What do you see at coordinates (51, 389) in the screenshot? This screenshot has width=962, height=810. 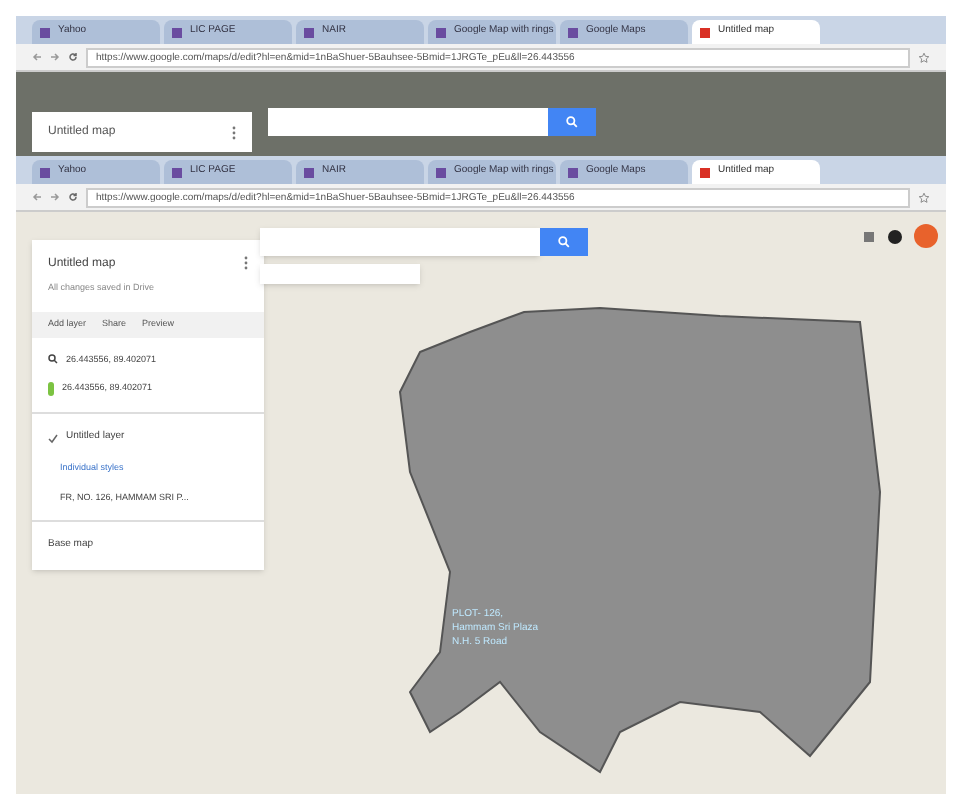 I see `pin-icon` at bounding box center [51, 389].